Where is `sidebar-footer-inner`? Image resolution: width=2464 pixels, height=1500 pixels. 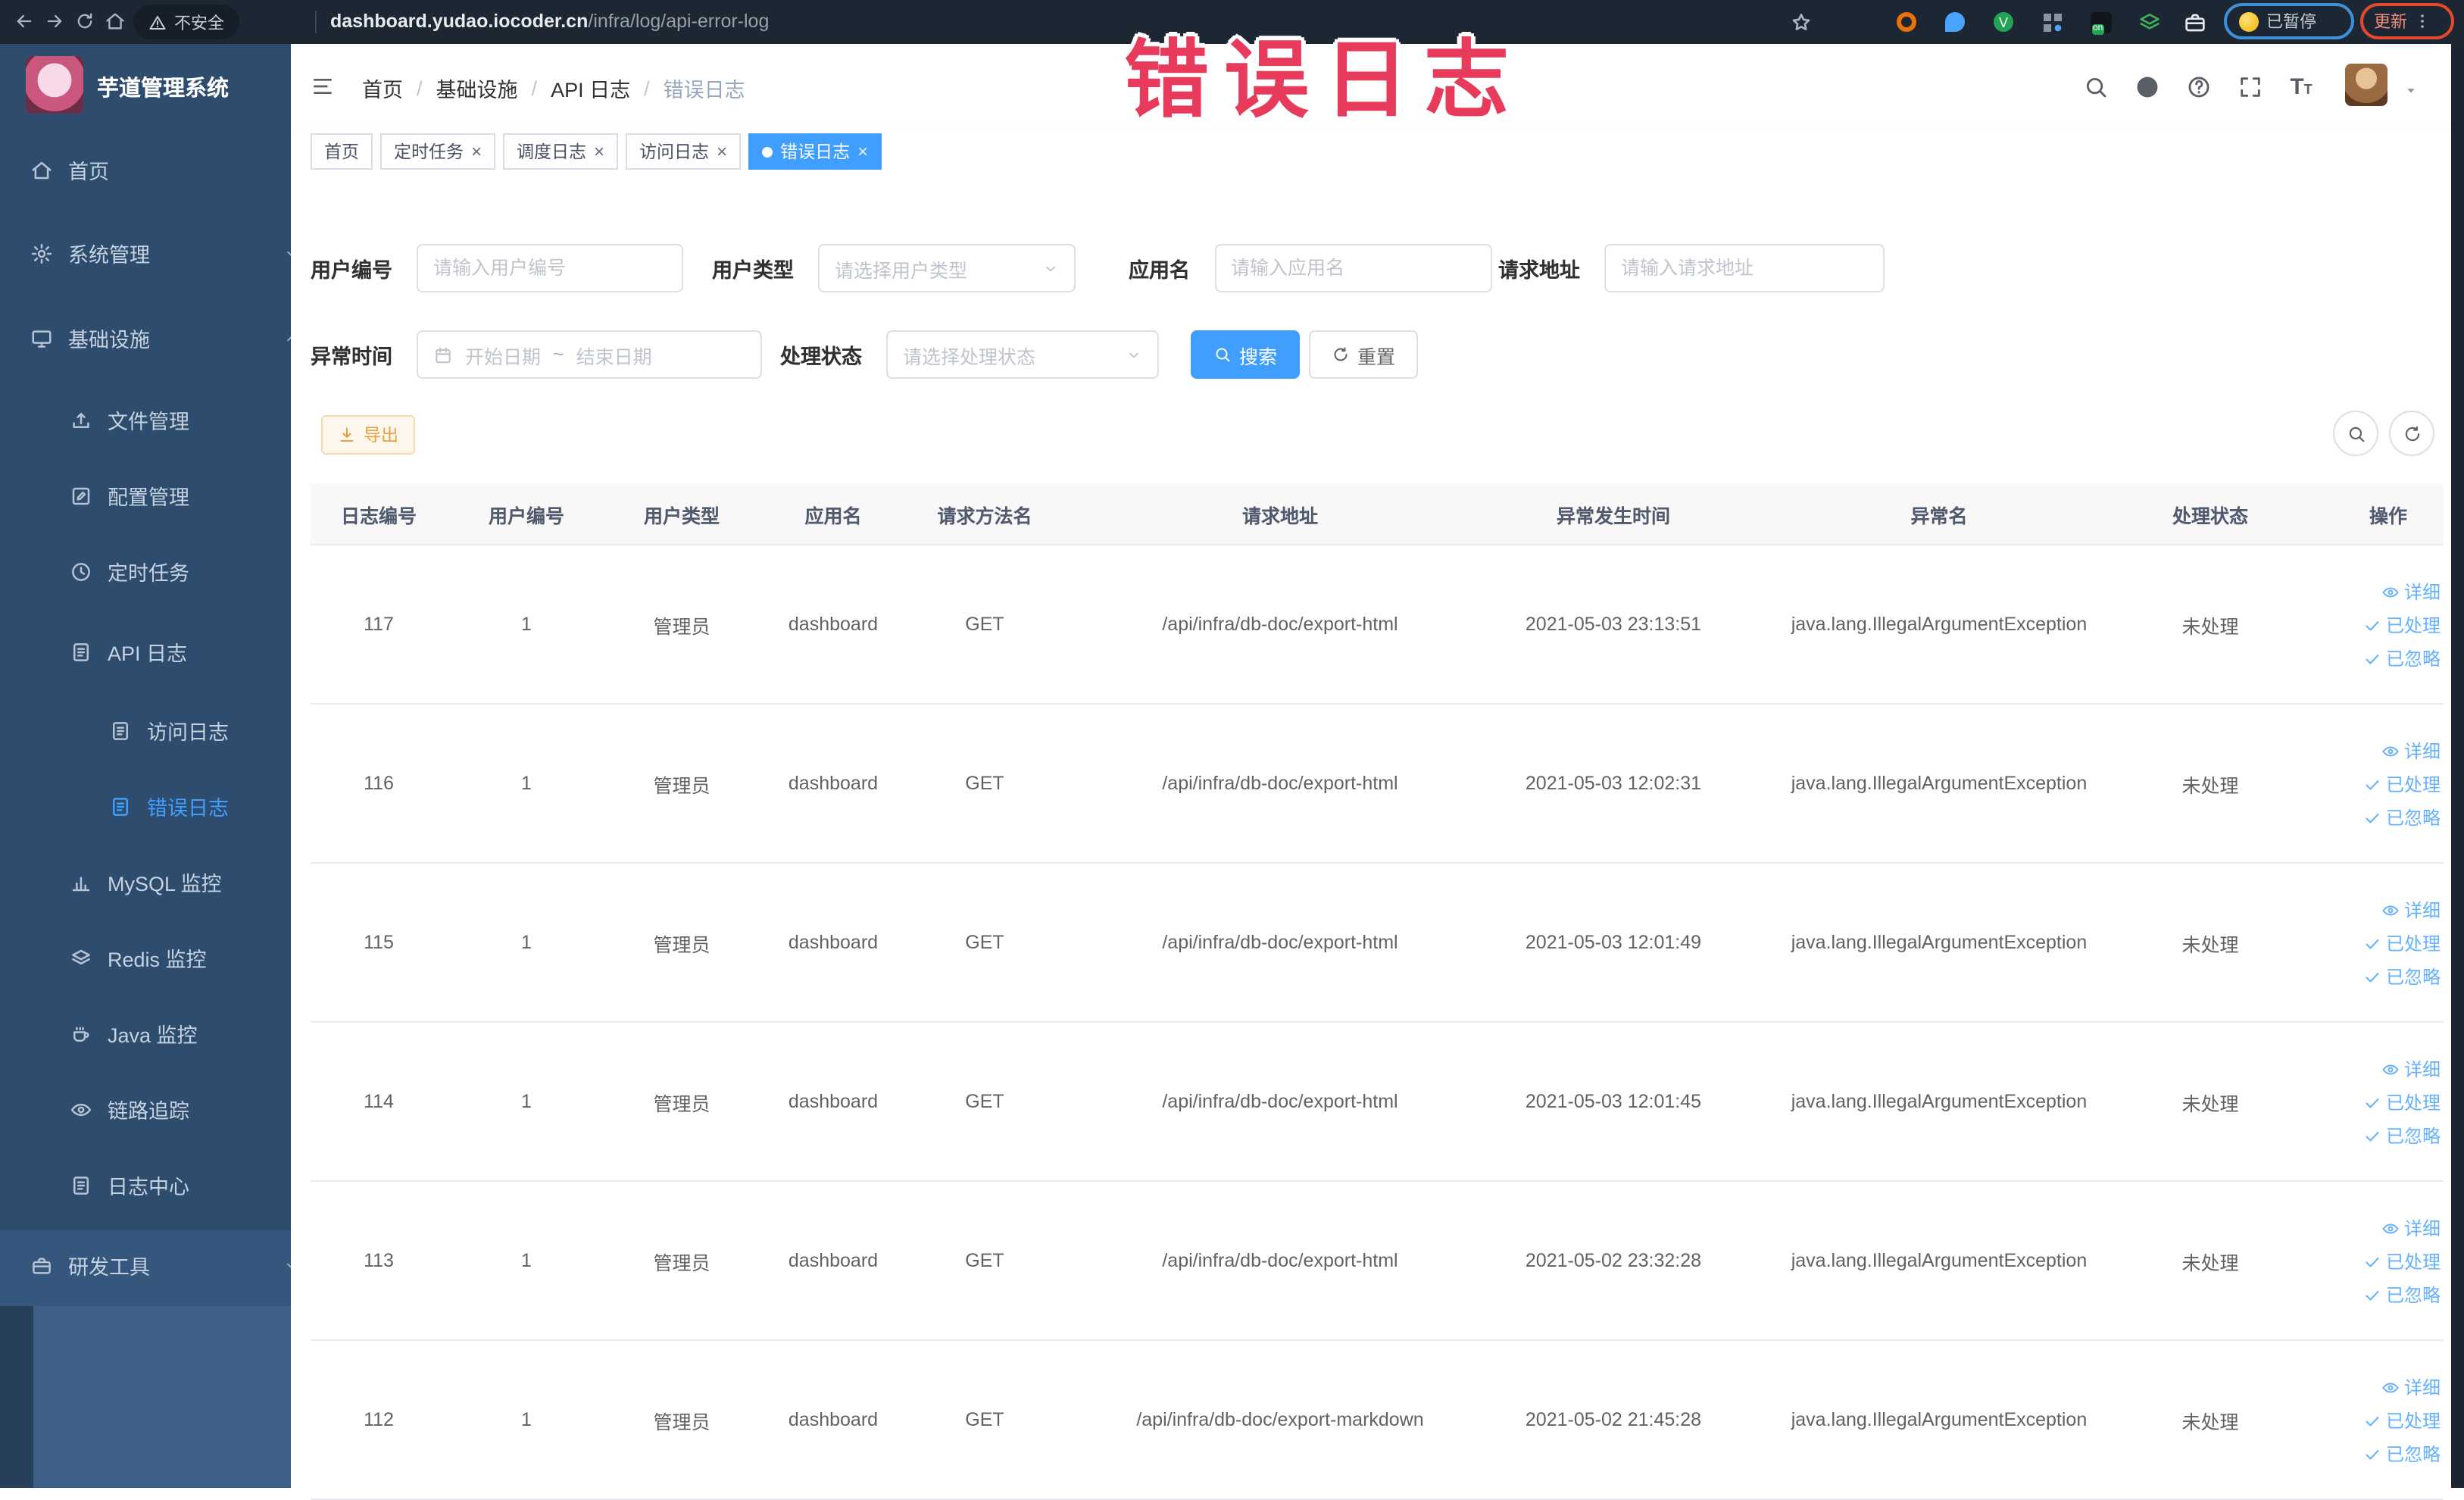 sidebar-footer-inner is located at coordinates (162, 1397).